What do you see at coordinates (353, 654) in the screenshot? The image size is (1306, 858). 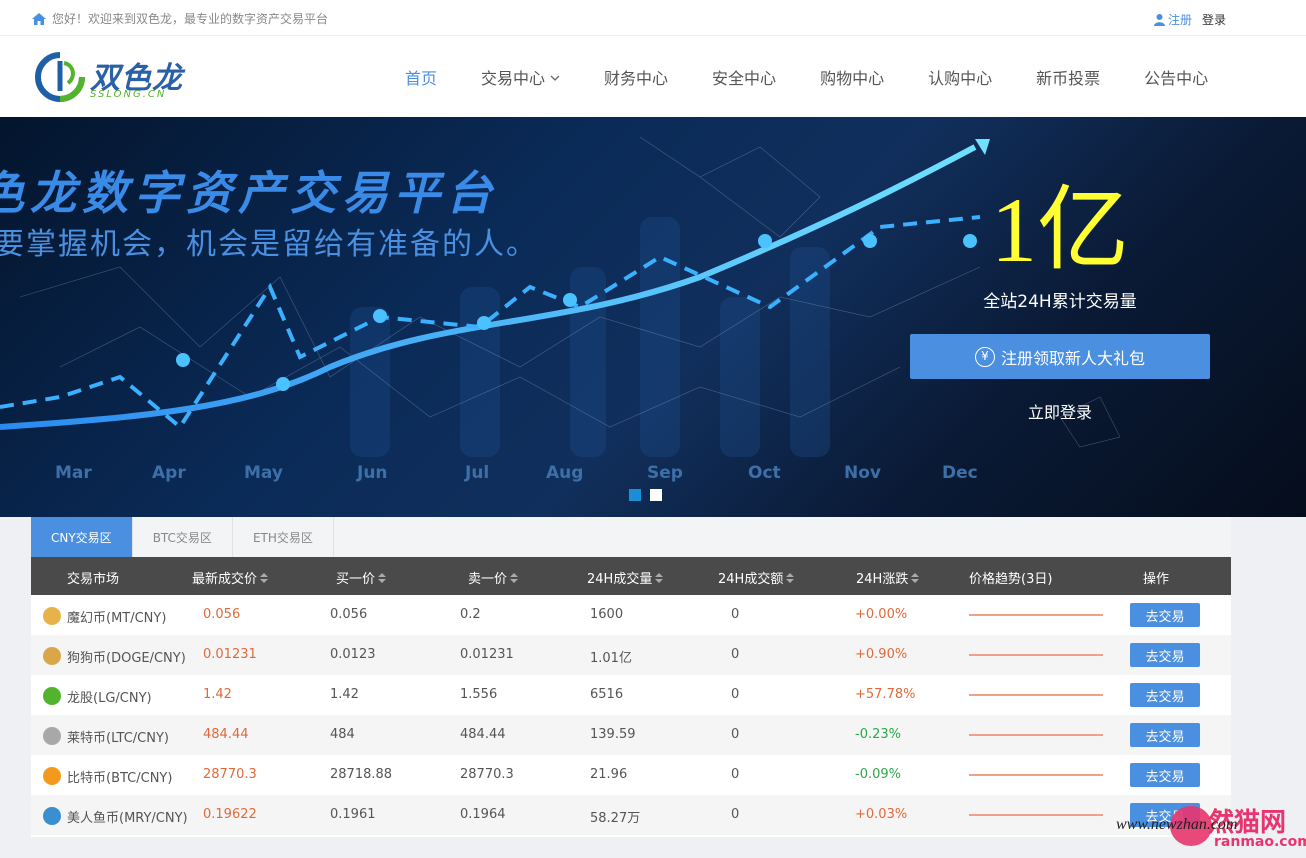 I see `bid-price: 0.0123` at bounding box center [353, 654].